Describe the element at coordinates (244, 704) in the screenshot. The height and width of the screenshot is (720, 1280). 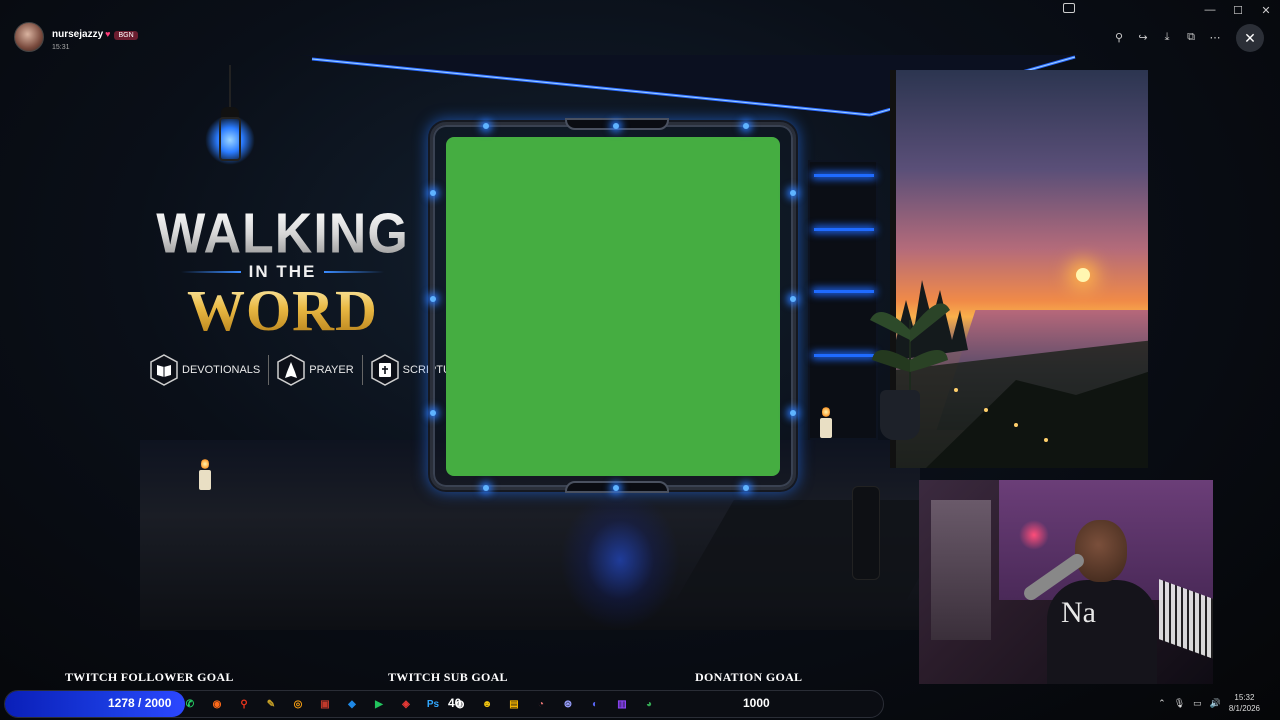
I see `search-icon: ⚲` at that location.